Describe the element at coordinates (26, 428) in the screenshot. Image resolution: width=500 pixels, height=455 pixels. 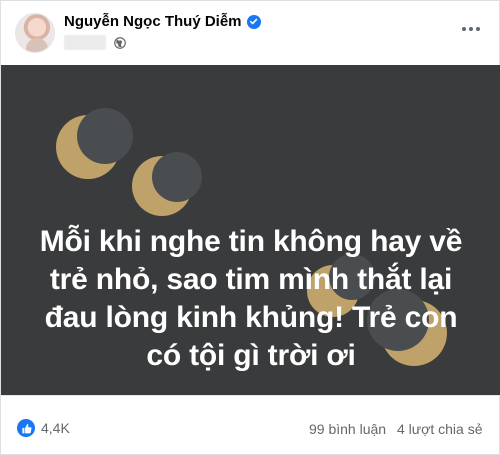
I see `like-icon` at that location.